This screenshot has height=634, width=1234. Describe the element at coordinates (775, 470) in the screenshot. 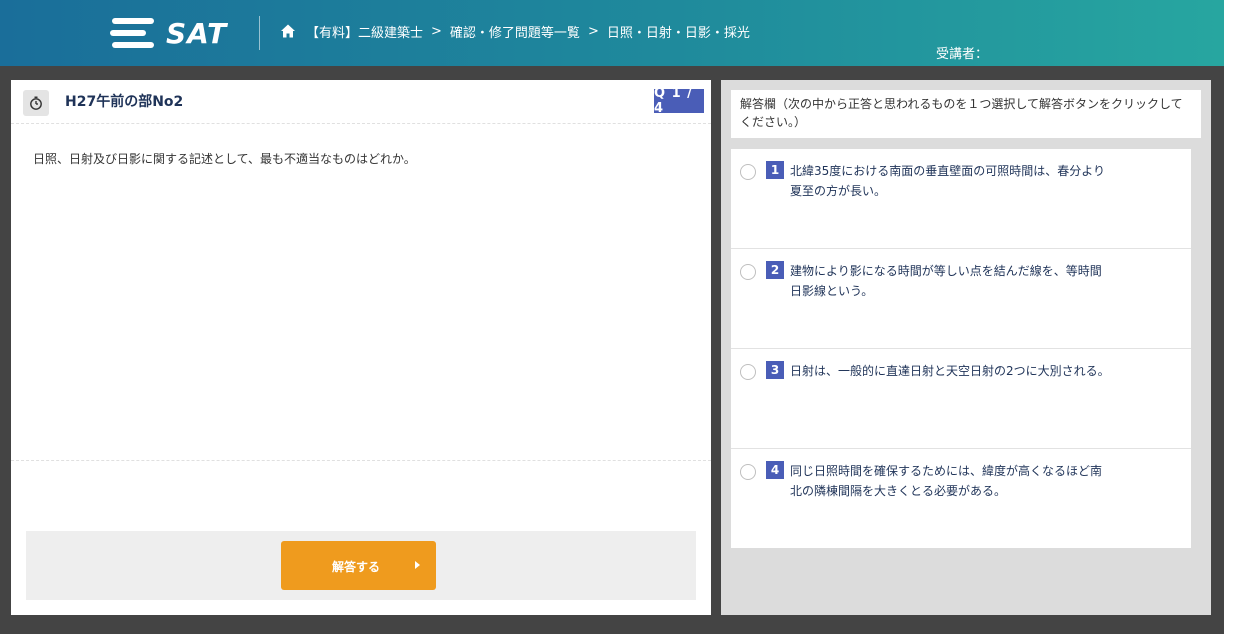

I see `choice-number-badge: 4` at that location.